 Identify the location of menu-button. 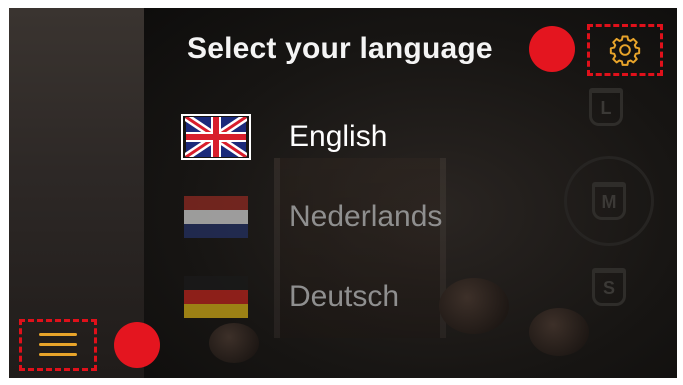
(58, 345).